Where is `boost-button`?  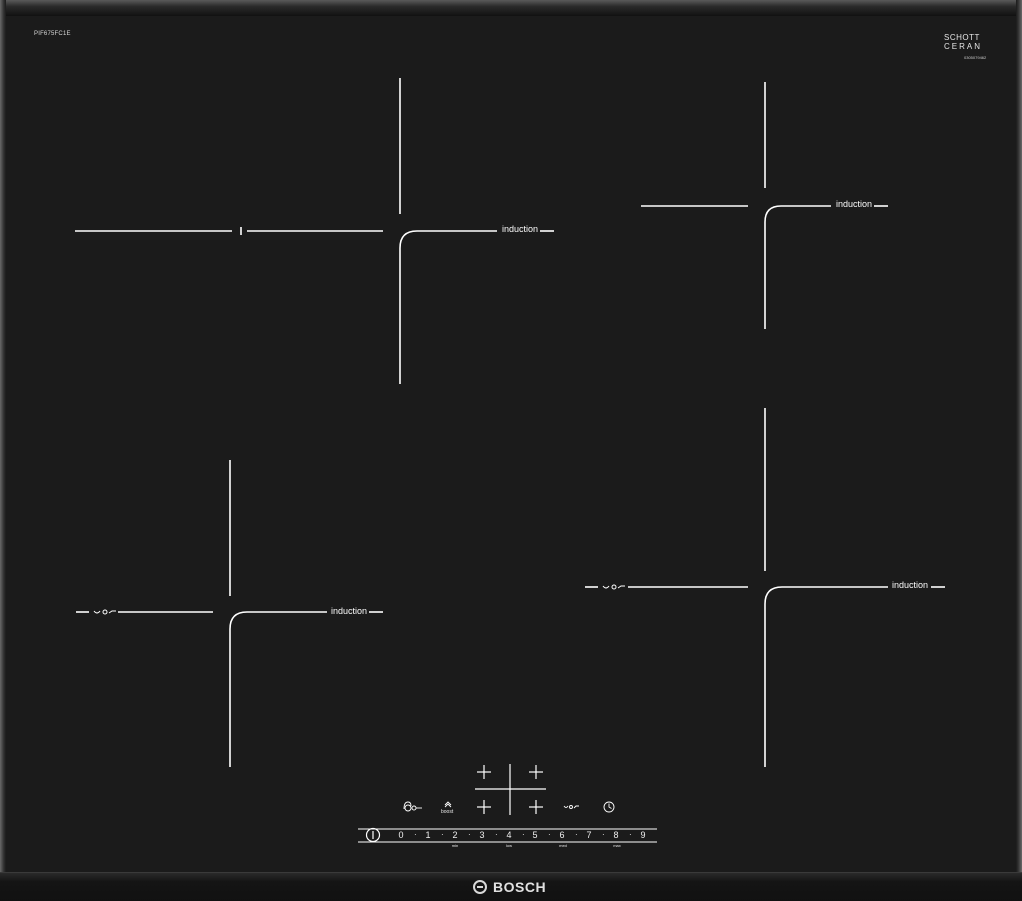 boost-button is located at coordinates (448, 808).